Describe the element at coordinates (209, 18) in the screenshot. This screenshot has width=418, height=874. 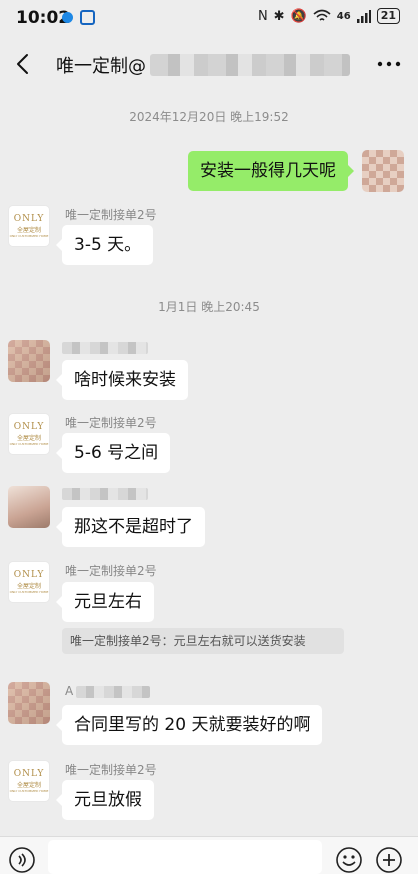
I see `status-bar: 10:02 N ✱ 🔕 46 21` at that location.